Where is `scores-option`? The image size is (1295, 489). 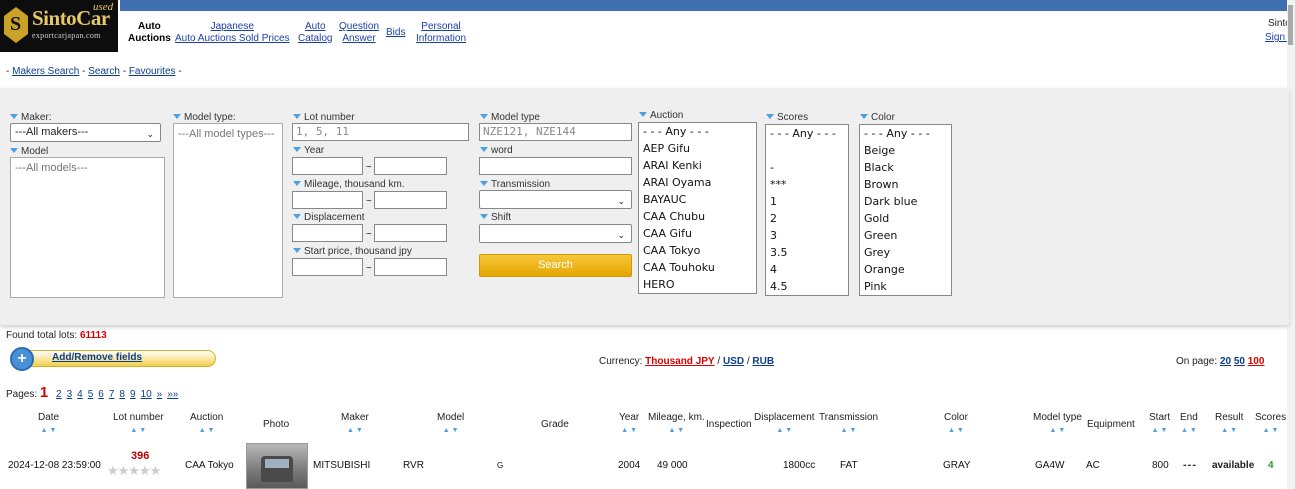
scores-option is located at coordinates (807, 150).